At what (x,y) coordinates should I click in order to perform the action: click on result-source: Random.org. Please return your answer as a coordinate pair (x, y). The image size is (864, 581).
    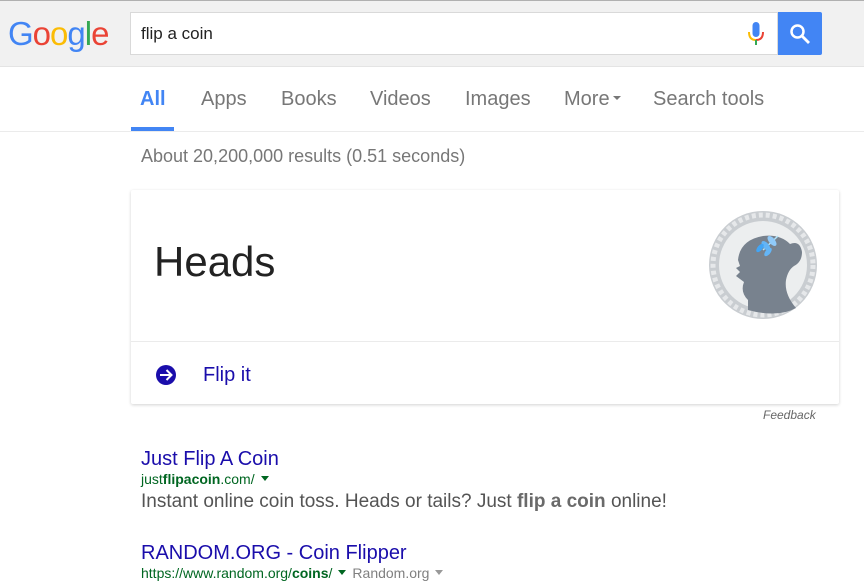
    Looking at the image, I should click on (391, 573).